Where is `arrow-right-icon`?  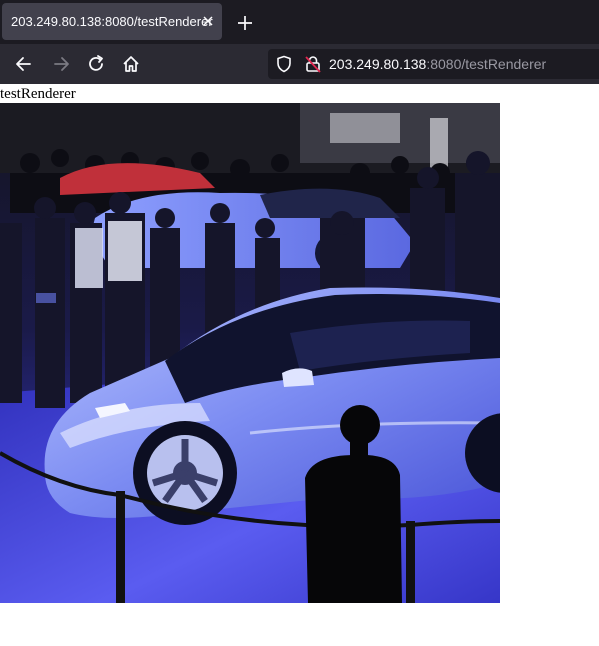 arrow-right-icon is located at coordinates (61, 64).